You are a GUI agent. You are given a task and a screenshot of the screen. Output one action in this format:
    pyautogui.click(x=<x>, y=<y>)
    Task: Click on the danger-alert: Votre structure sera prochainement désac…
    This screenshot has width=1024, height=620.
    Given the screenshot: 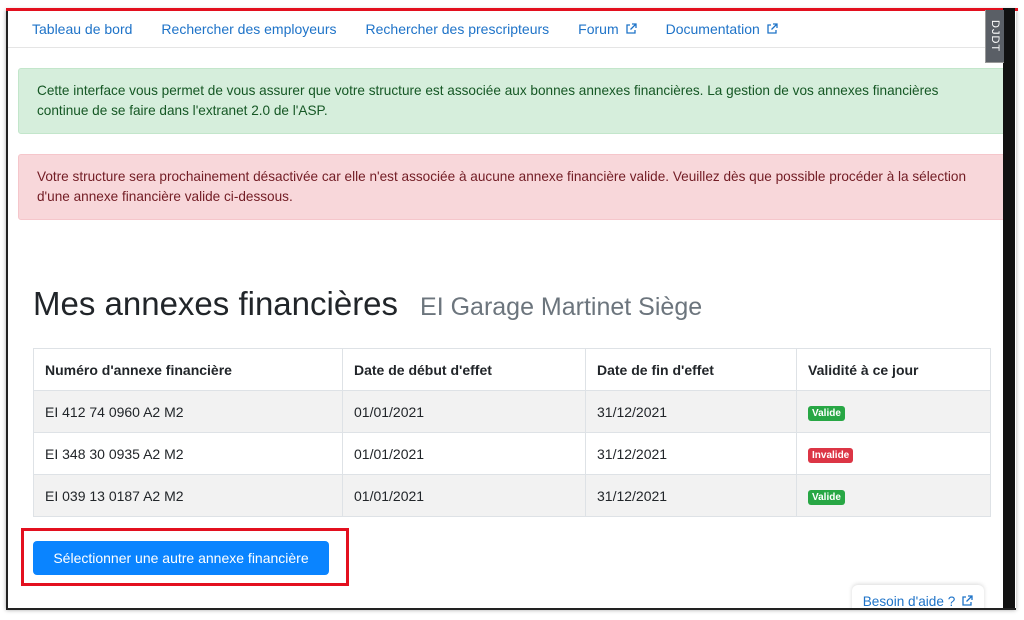 What is the action you would take?
    pyautogui.click(x=512, y=187)
    